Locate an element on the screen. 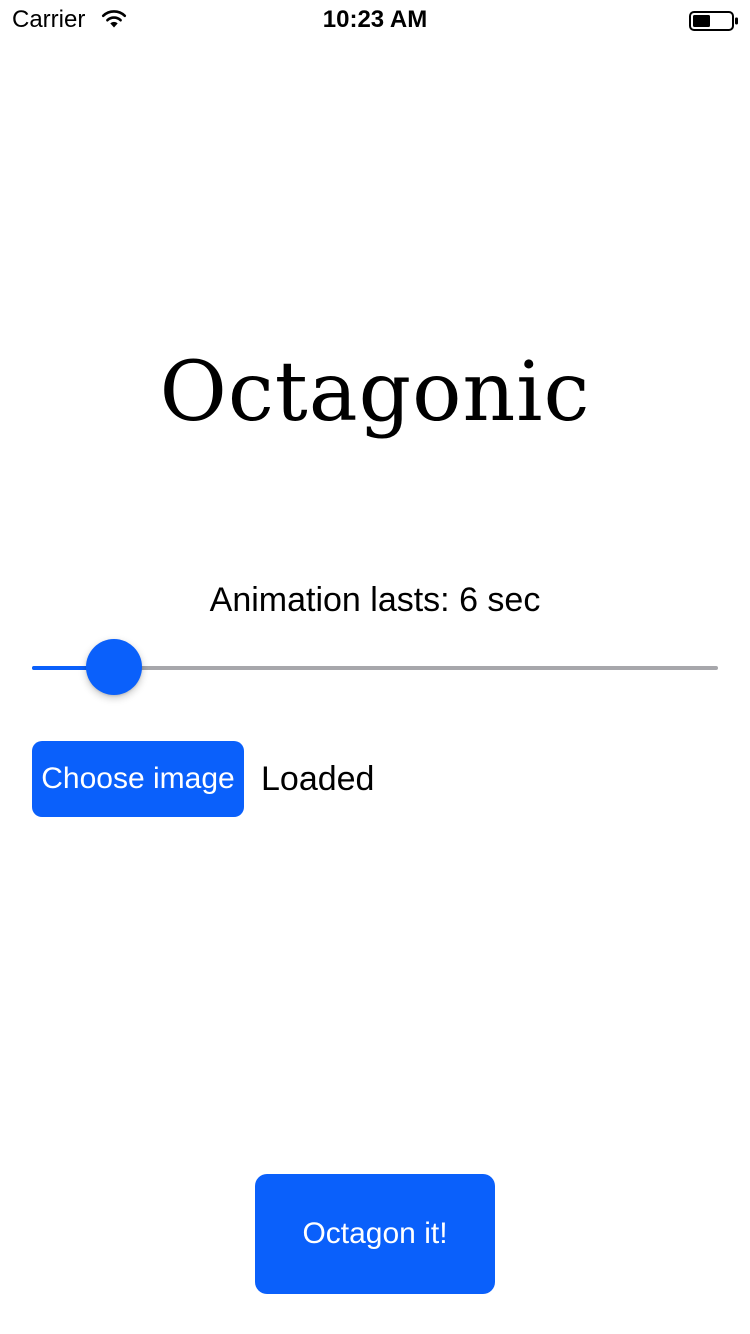 The image size is (750, 1334). status-bar: Carrier 10:23 AM is located at coordinates (375, 20).